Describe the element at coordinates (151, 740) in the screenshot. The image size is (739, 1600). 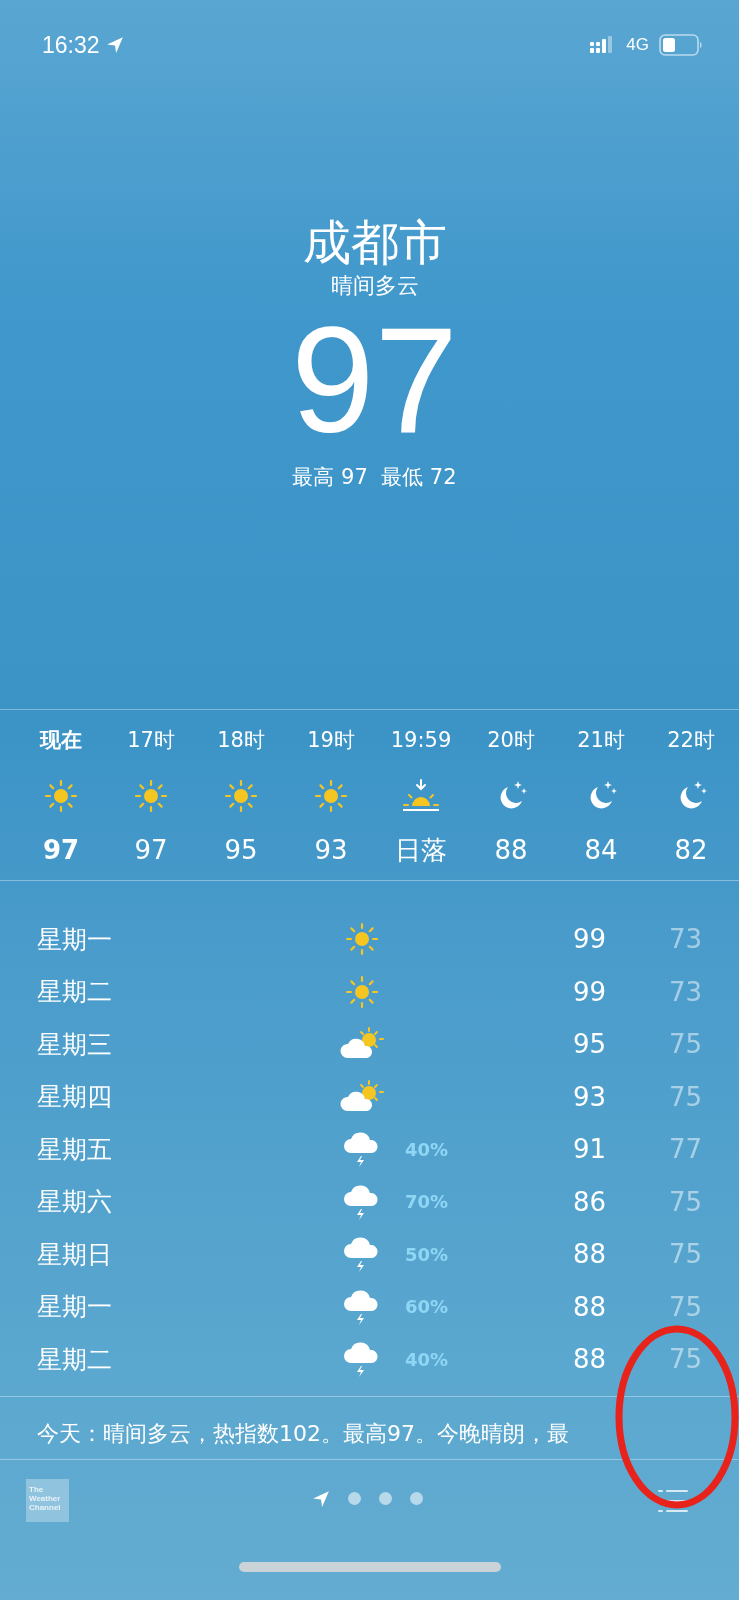
I see `hour-label: 17时` at that location.